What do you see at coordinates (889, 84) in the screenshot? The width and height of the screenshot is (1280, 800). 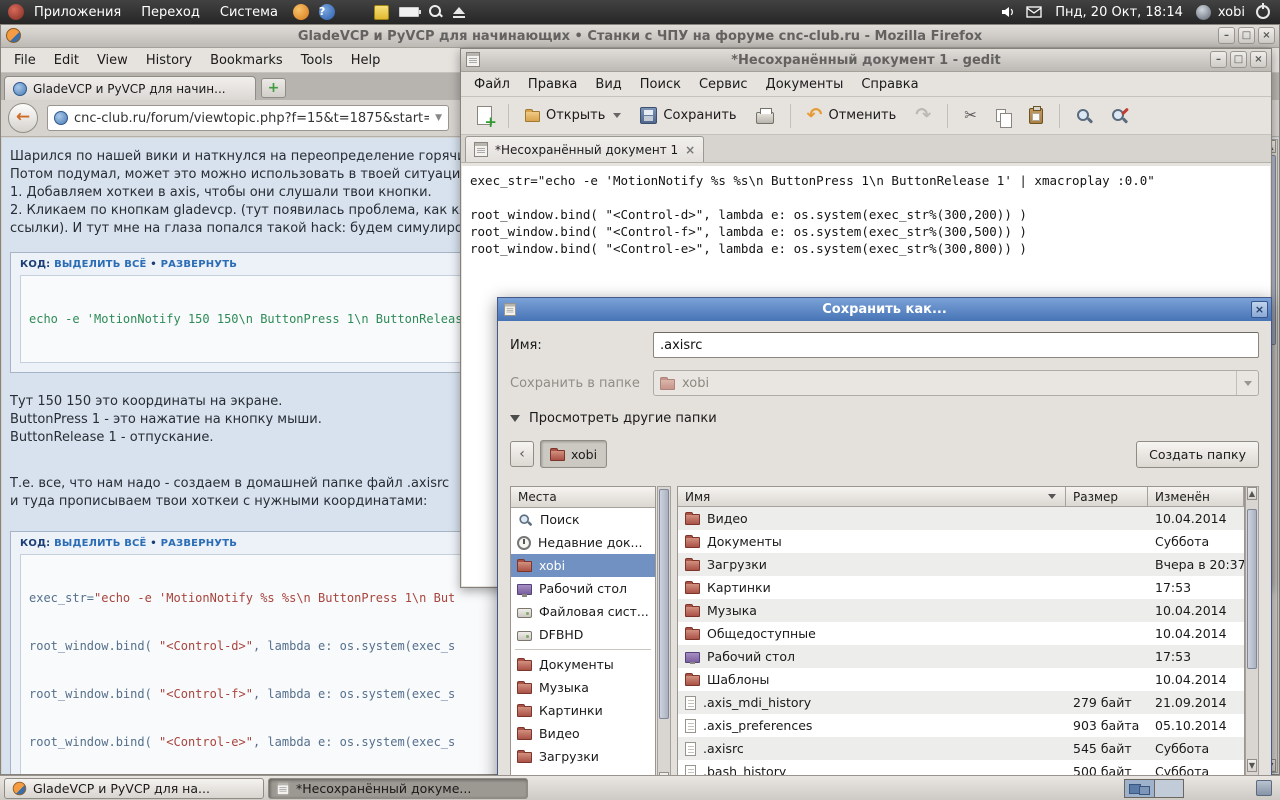 I see `menu-help: Справка` at bounding box center [889, 84].